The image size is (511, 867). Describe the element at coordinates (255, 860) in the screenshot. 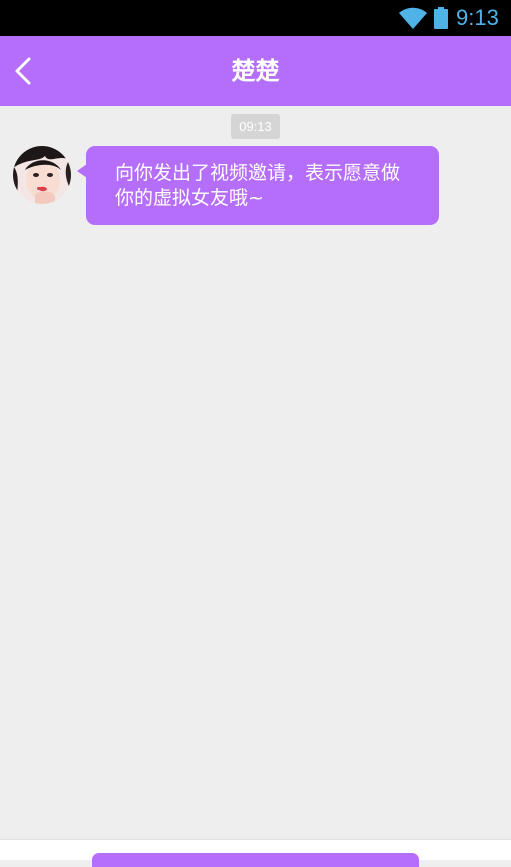

I see `bottom-action-button` at that location.